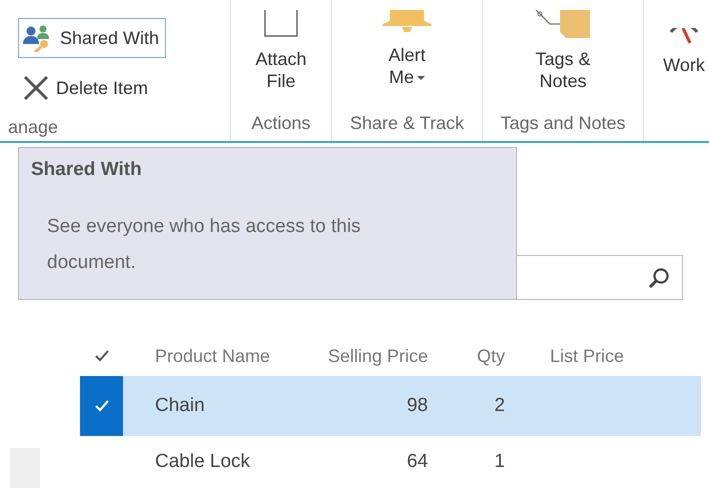  What do you see at coordinates (33, 127) in the screenshot?
I see `group-label: anage` at bounding box center [33, 127].